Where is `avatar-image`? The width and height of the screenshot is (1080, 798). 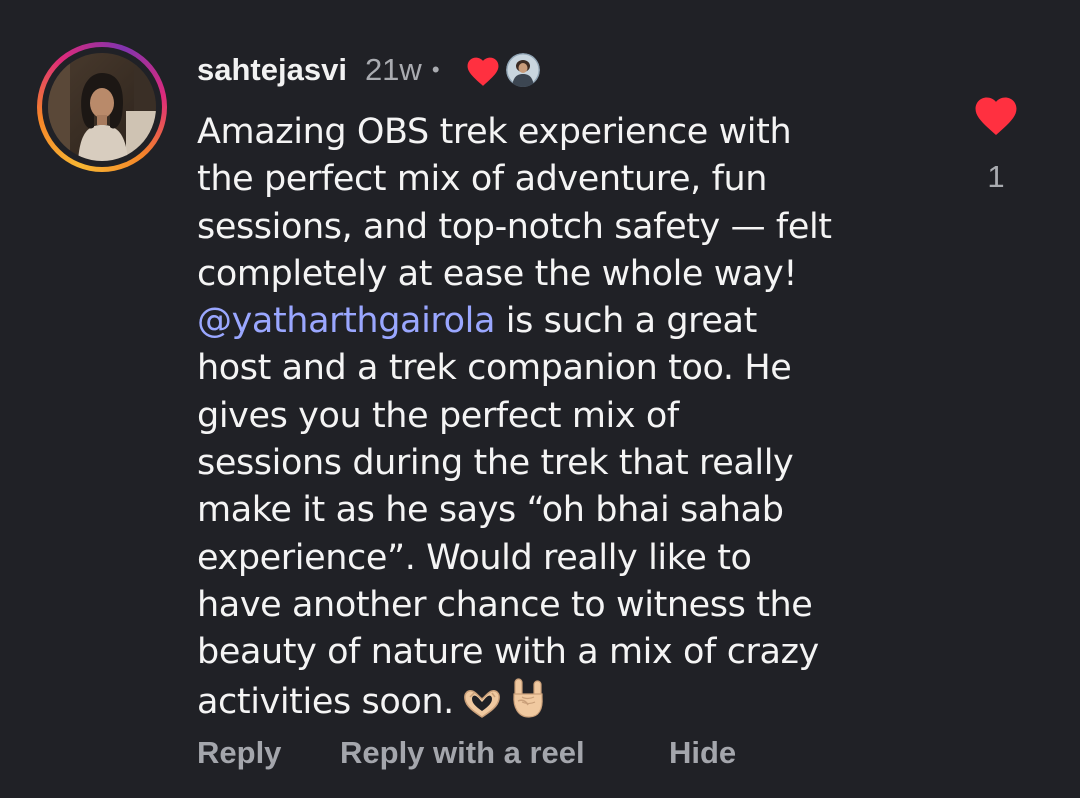 avatar-image is located at coordinates (102, 107).